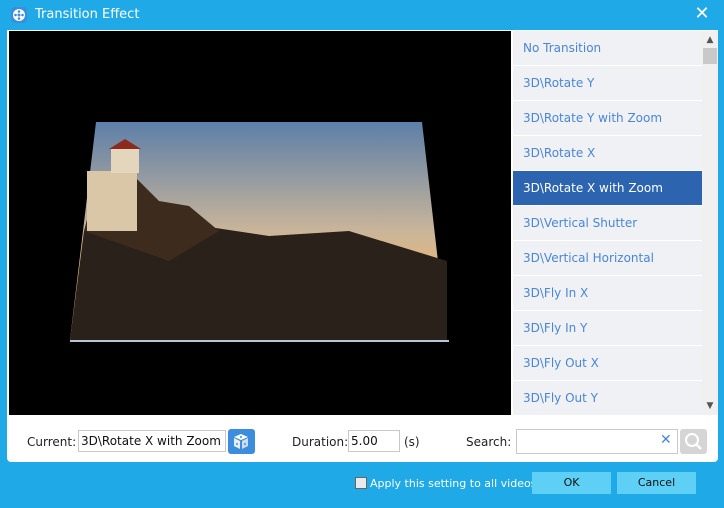 This screenshot has height=508, width=724. I want to click on search-input, so click(597, 441).